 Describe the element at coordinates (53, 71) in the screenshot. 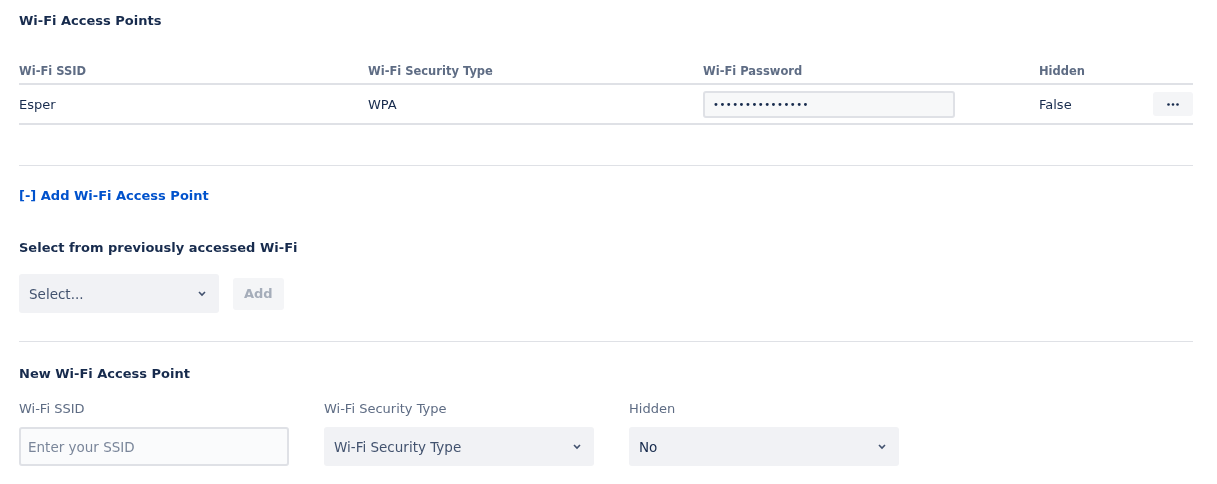

I see `column-header: Wi-Fi SSID` at that location.